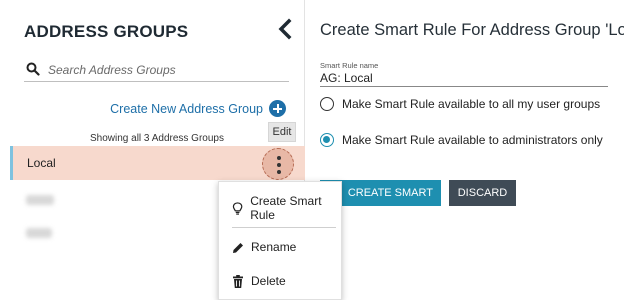  Describe the element at coordinates (33, 69) in the screenshot. I see `search-icon` at that location.